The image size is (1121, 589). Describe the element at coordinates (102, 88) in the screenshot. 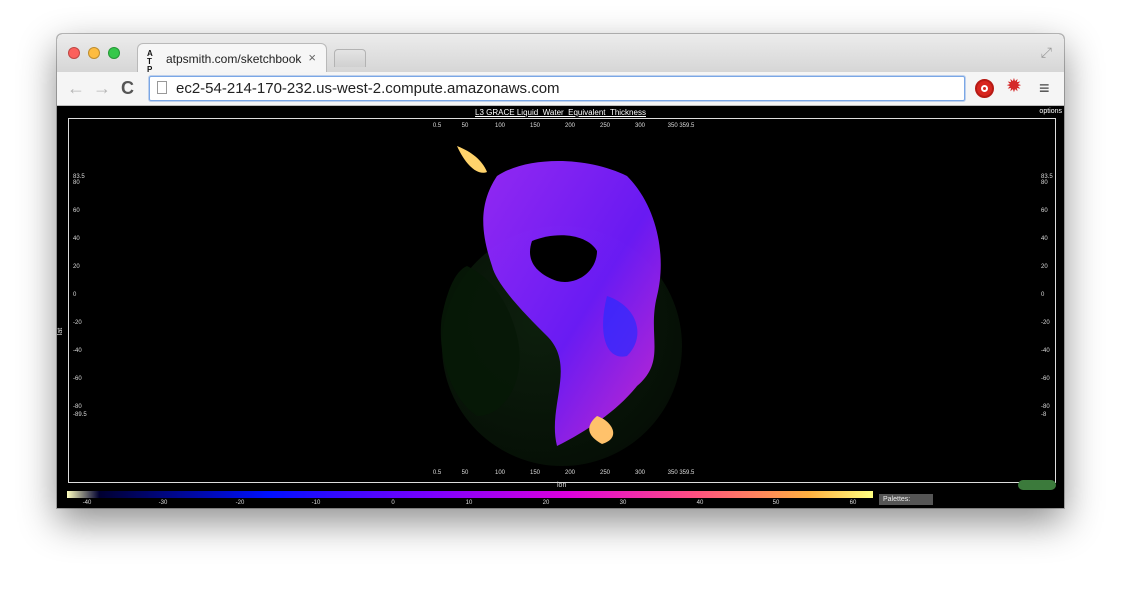

I see `forward-button: →` at that location.